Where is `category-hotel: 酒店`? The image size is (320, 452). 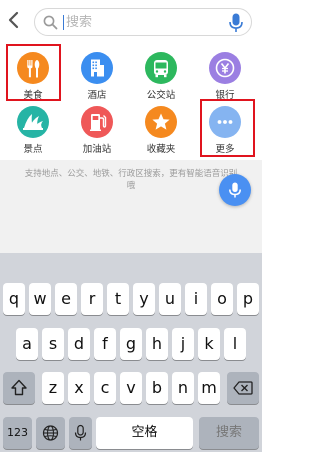
category-hotel: 酒店 is located at coordinates (97, 76).